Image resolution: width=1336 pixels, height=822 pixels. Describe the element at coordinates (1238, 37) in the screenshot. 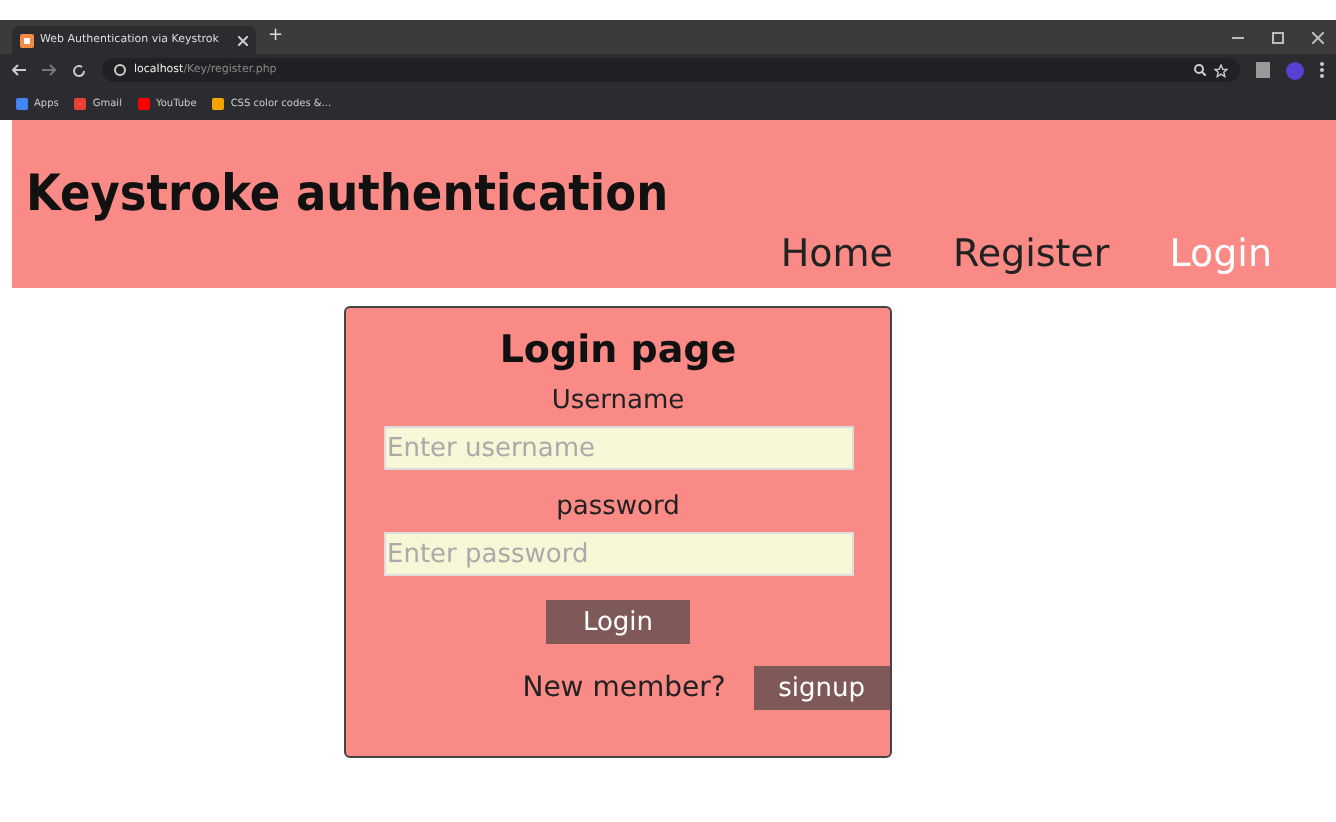

I see `minimize-icon` at that location.